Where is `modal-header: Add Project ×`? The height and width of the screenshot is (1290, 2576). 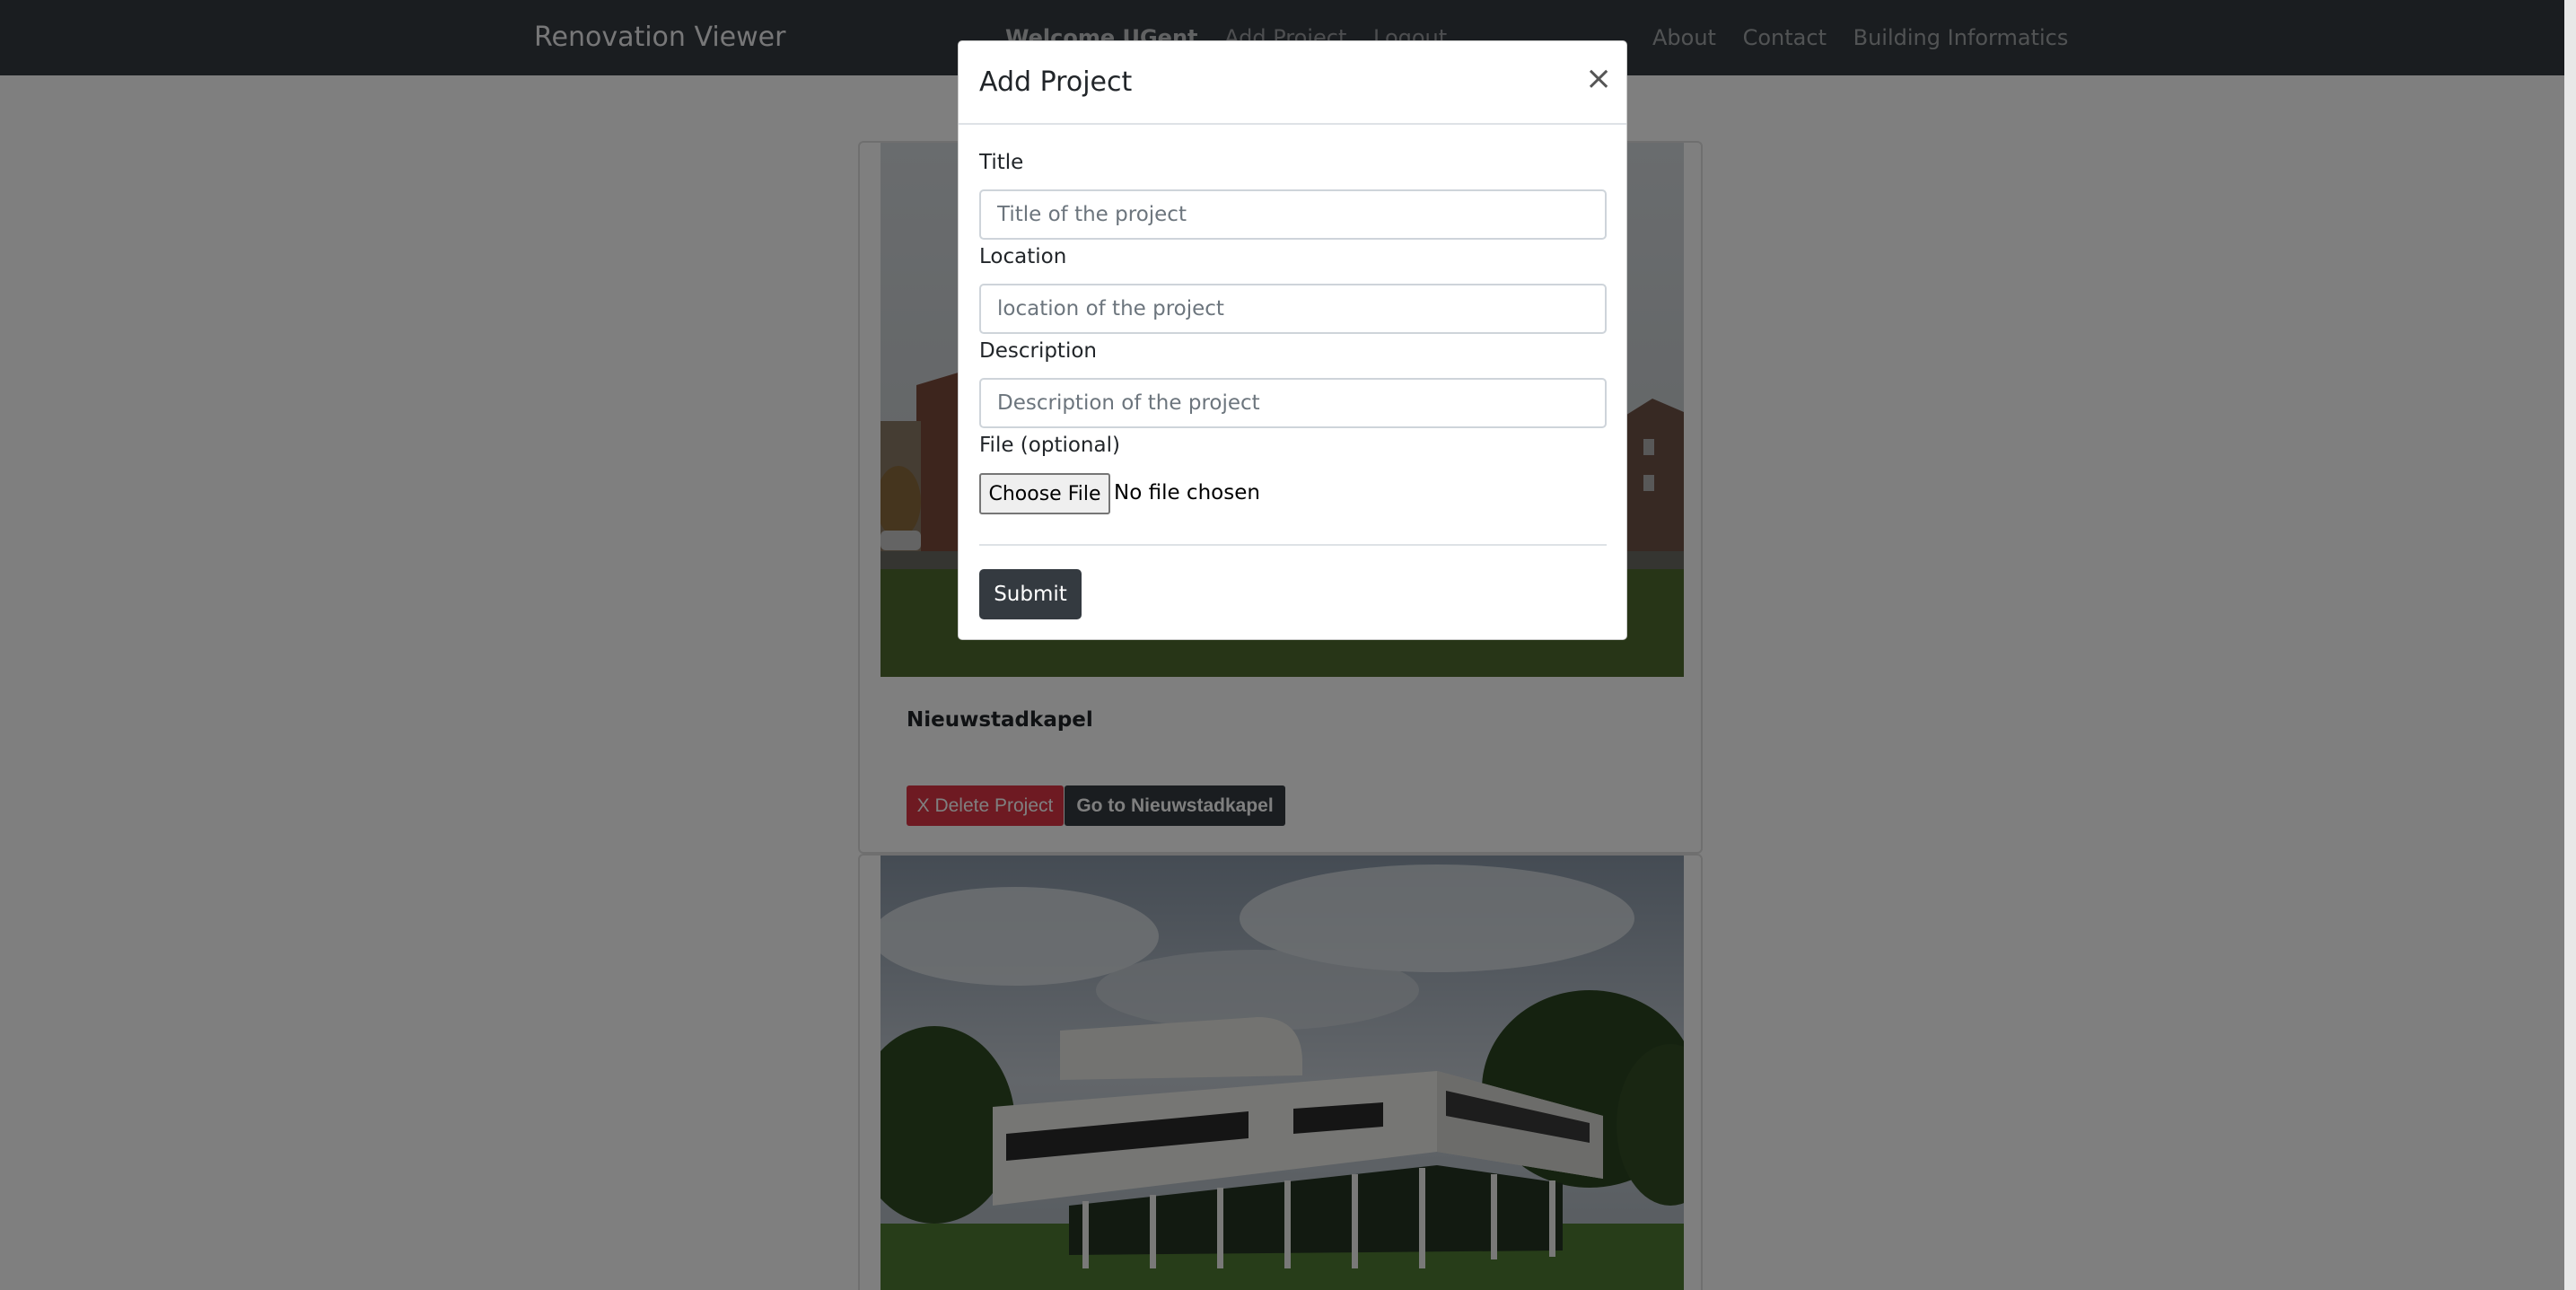
modal-header: Add Project × is located at coordinates (1292, 83).